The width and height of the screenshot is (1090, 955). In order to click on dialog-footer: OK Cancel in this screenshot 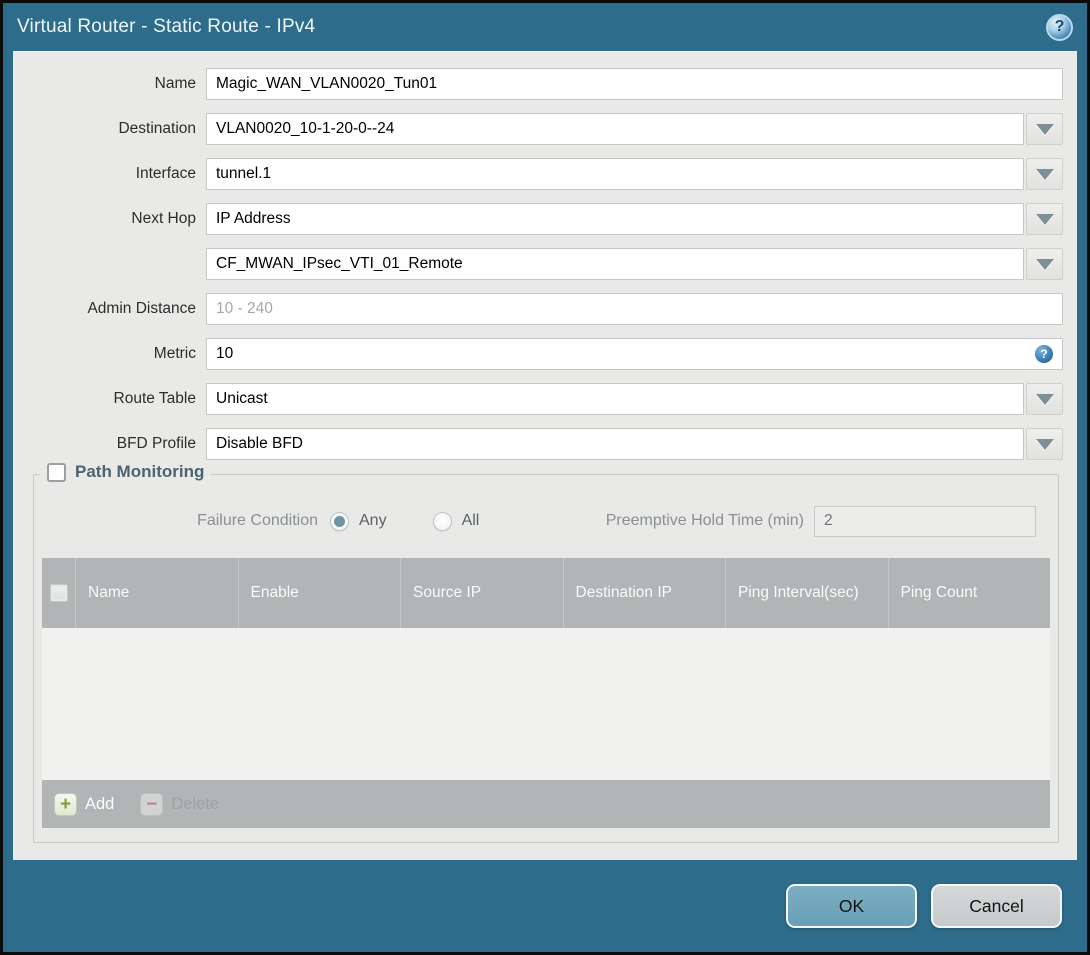, I will do `click(545, 906)`.